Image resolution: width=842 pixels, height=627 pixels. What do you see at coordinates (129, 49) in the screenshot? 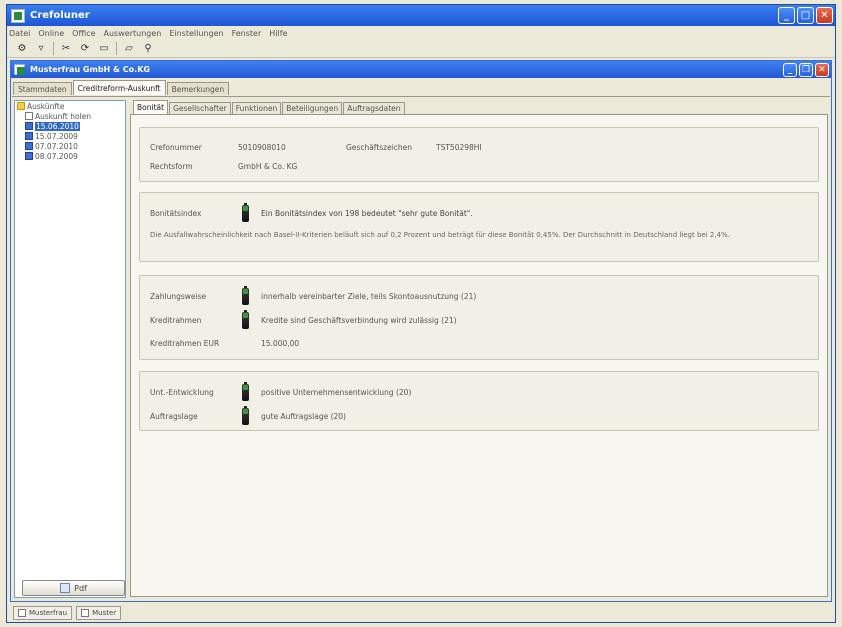
I see `folder-icon: ▱` at bounding box center [129, 49].